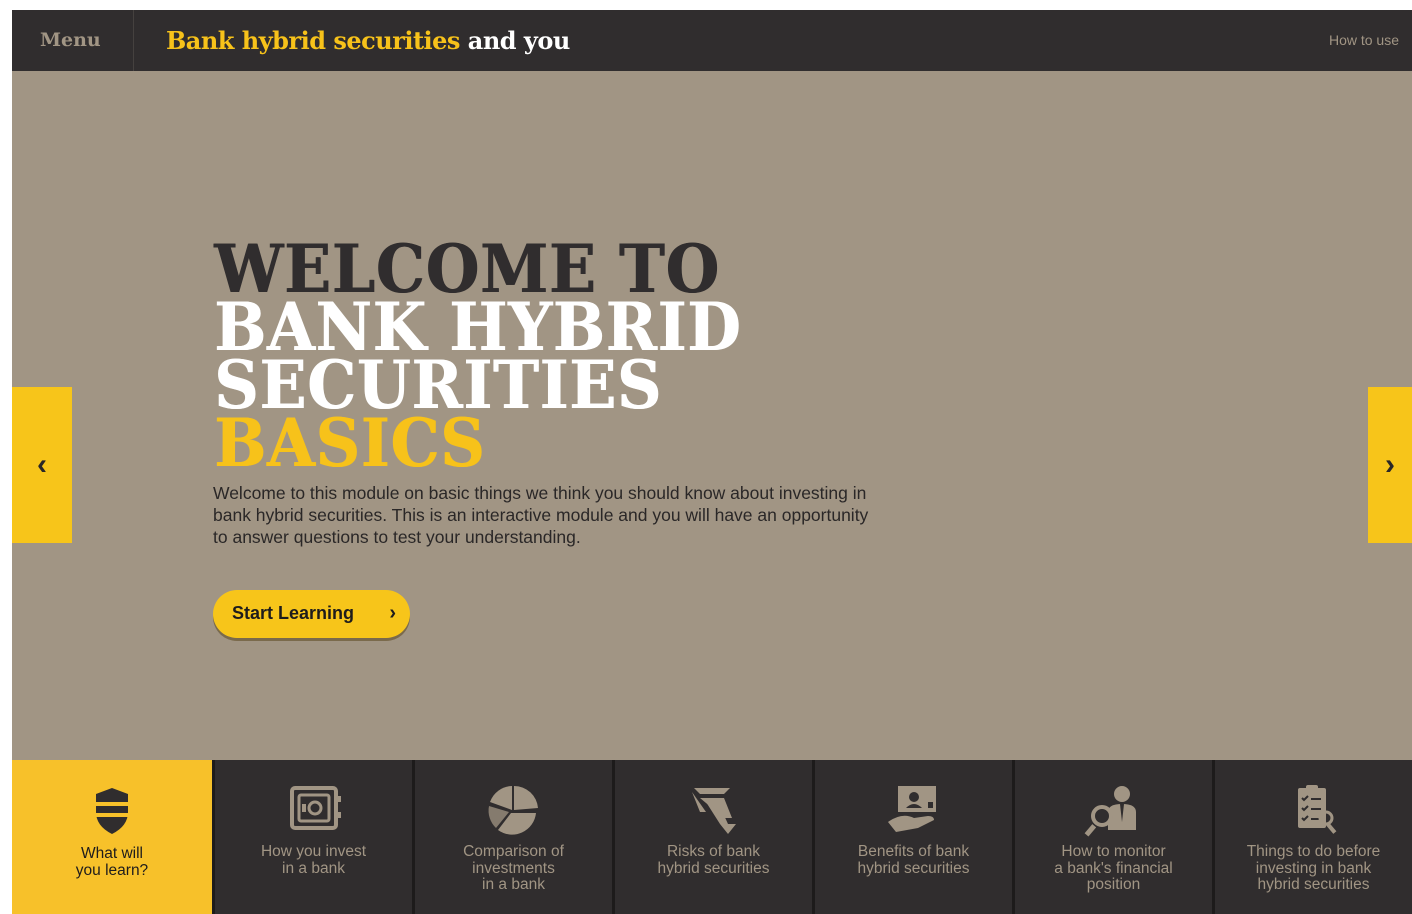 Image resolution: width=1412 pixels, height=914 pixels. What do you see at coordinates (912, 837) in the screenshot?
I see `nav-item-benefits: Benefits of bank hybrid securities` at bounding box center [912, 837].